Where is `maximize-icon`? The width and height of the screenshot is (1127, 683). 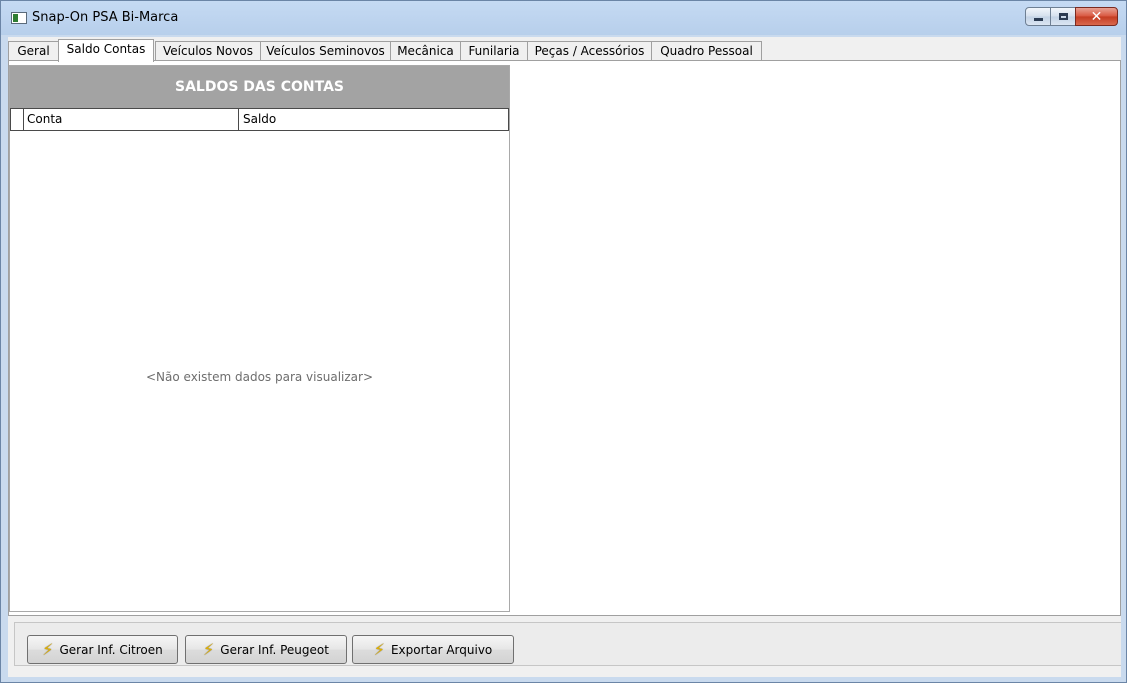
maximize-icon is located at coordinates (1063, 16).